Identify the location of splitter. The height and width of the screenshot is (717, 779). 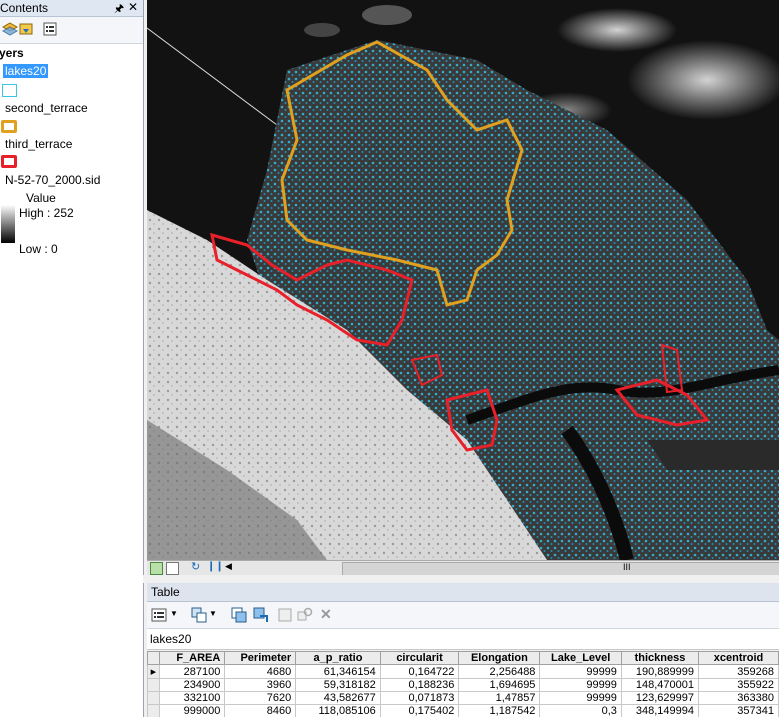
(461, 579).